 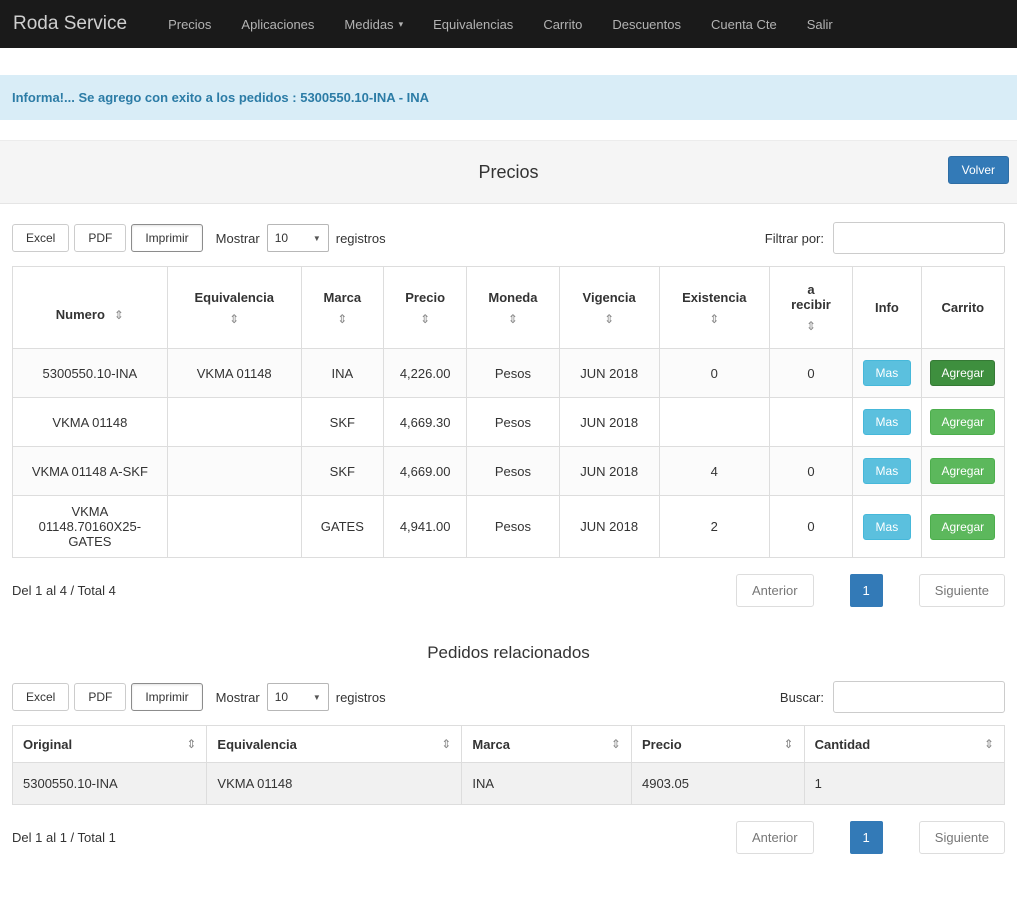 What do you see at coordinates (70, 24) in the screenshot?
I see `brand: Roda Service` at bounding box center [70, 24].